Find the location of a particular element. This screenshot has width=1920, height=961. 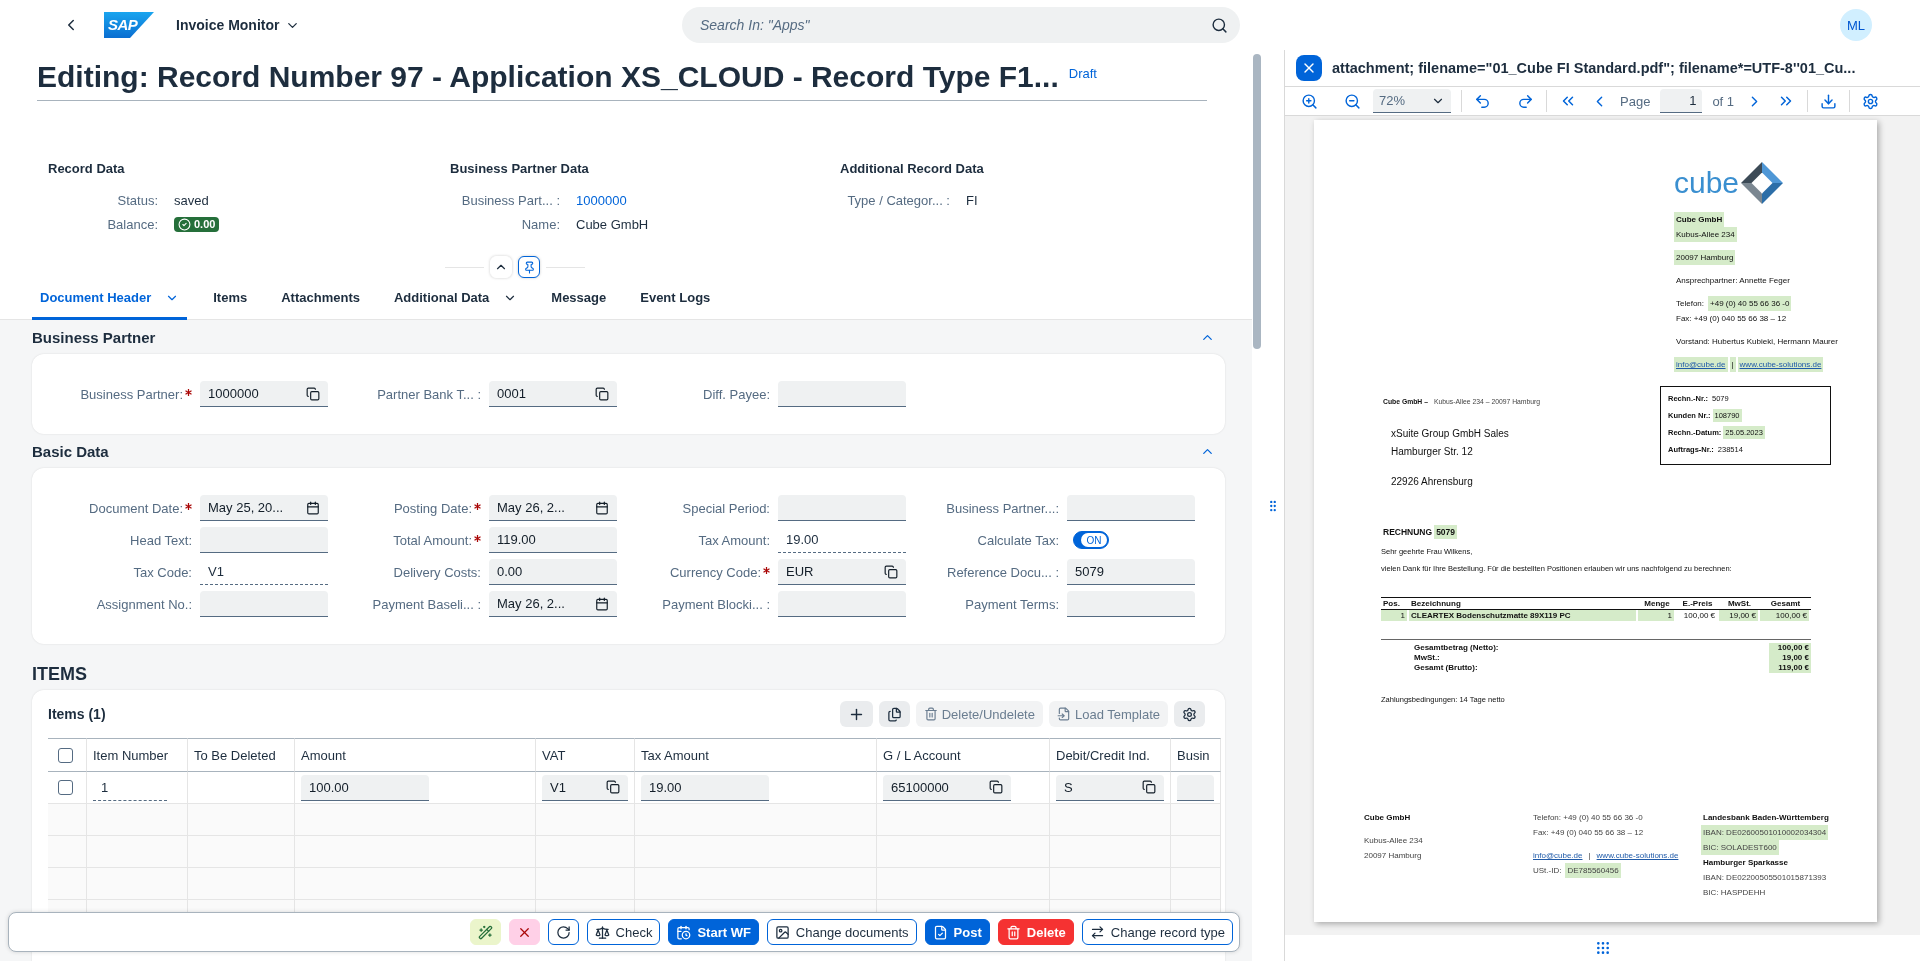

section-title: ITEMS is located at coordinates (60, 674).